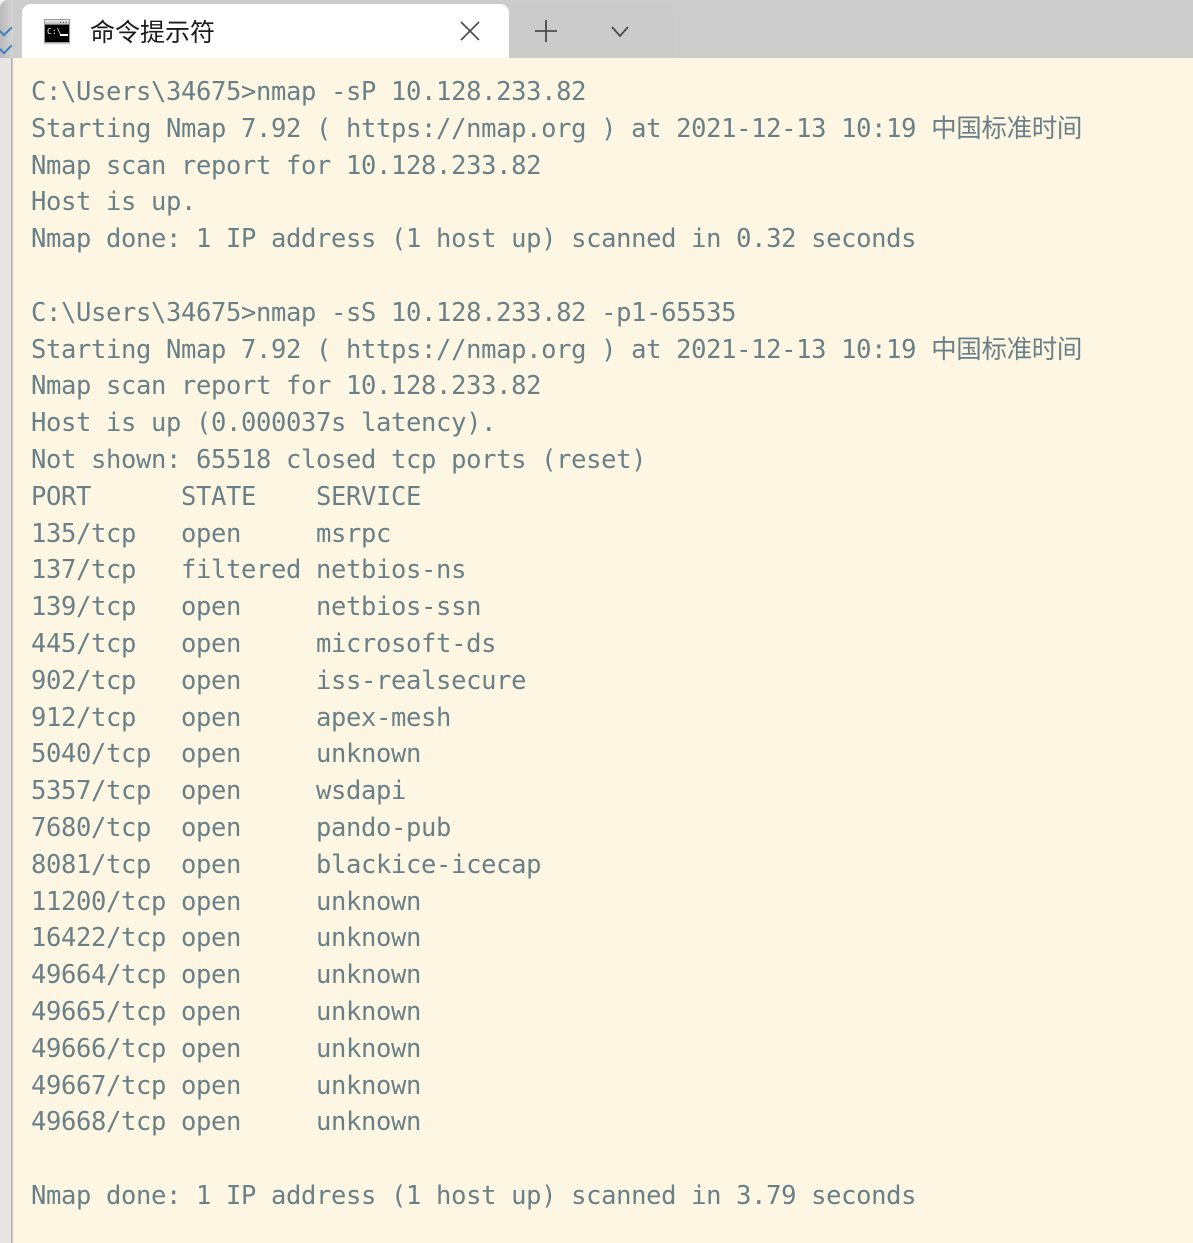 Image resolution: width=1193 pixels, height=1243 pixels. I want to click on terminal-line: 139/tcp open netbios-ssn, so click(256, 607).